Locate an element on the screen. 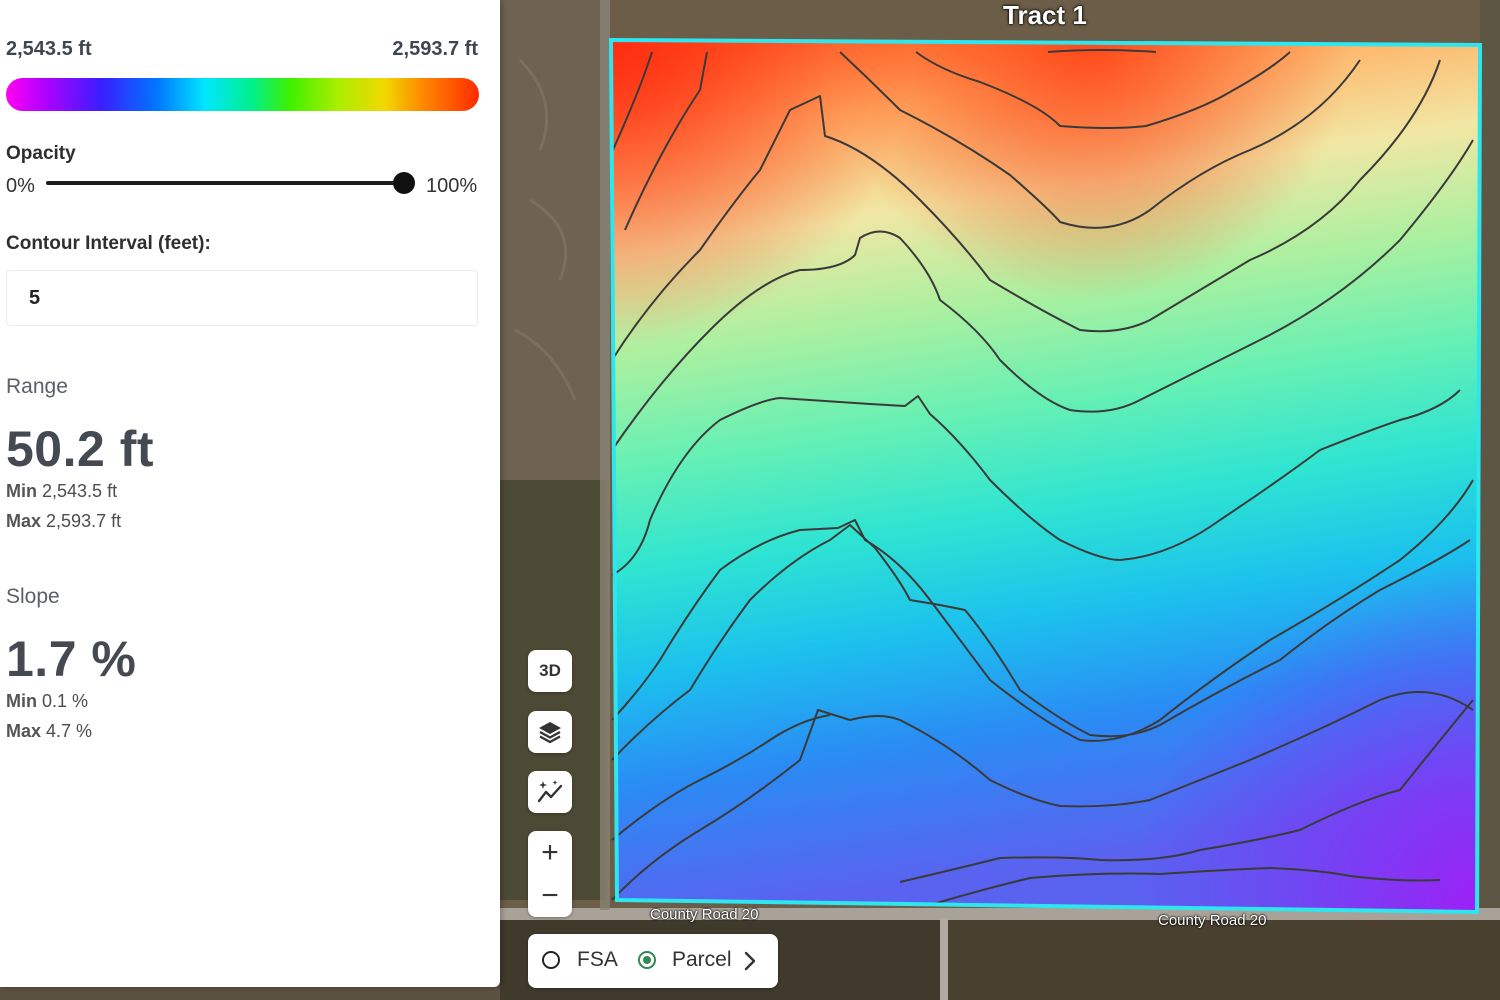  analyze-button is located at coordinates (550, 792).